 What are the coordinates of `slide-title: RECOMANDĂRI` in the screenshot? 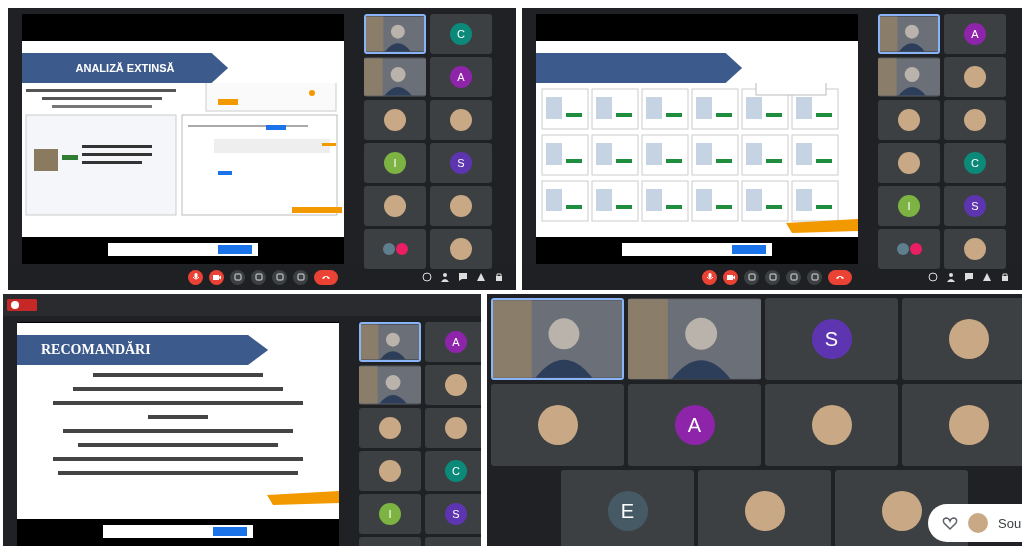 It's located at (143, 350).